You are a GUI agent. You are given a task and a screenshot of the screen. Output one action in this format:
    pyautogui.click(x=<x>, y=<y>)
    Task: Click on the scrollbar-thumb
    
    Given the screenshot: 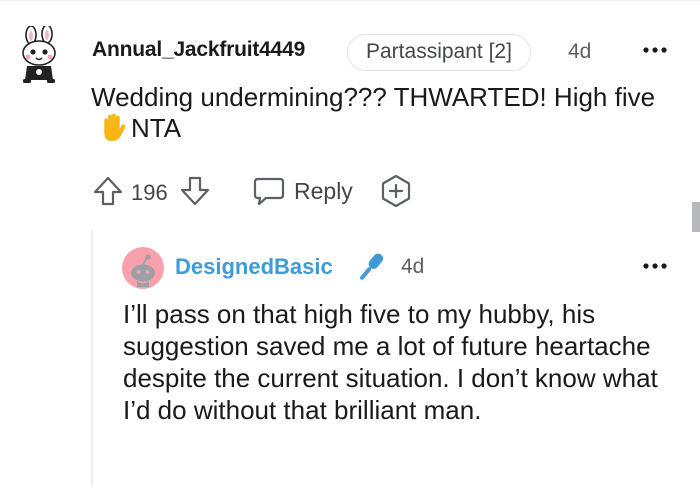 What is the action you would take?
    pyautogui.click(x=696, y=217)
    